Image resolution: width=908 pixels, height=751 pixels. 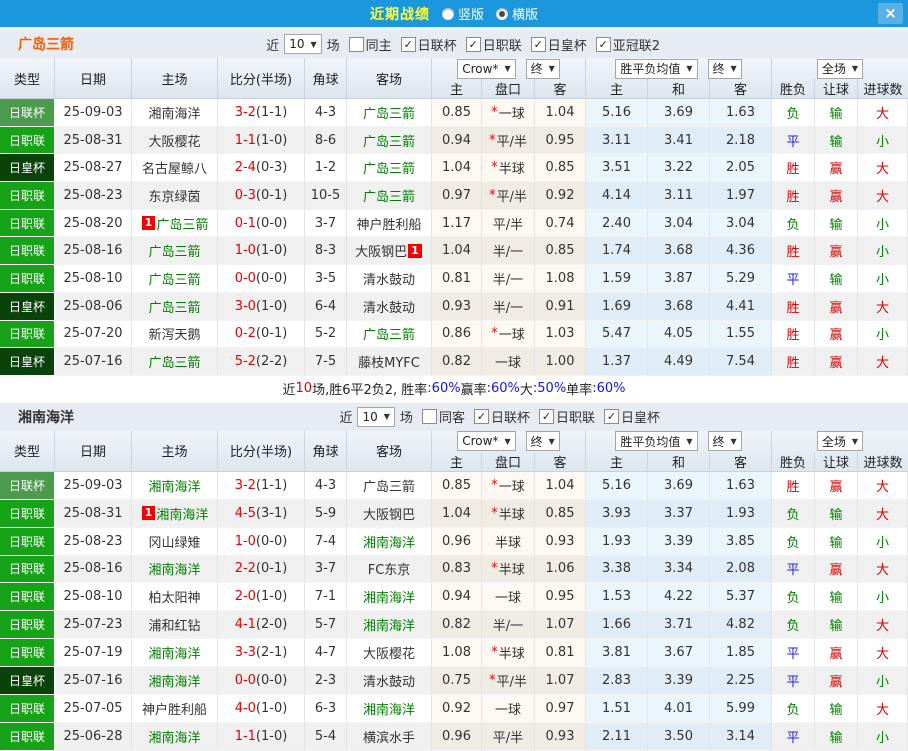 I want to click on avg-lose-odds: 5.29, so click(x=741, y=279).